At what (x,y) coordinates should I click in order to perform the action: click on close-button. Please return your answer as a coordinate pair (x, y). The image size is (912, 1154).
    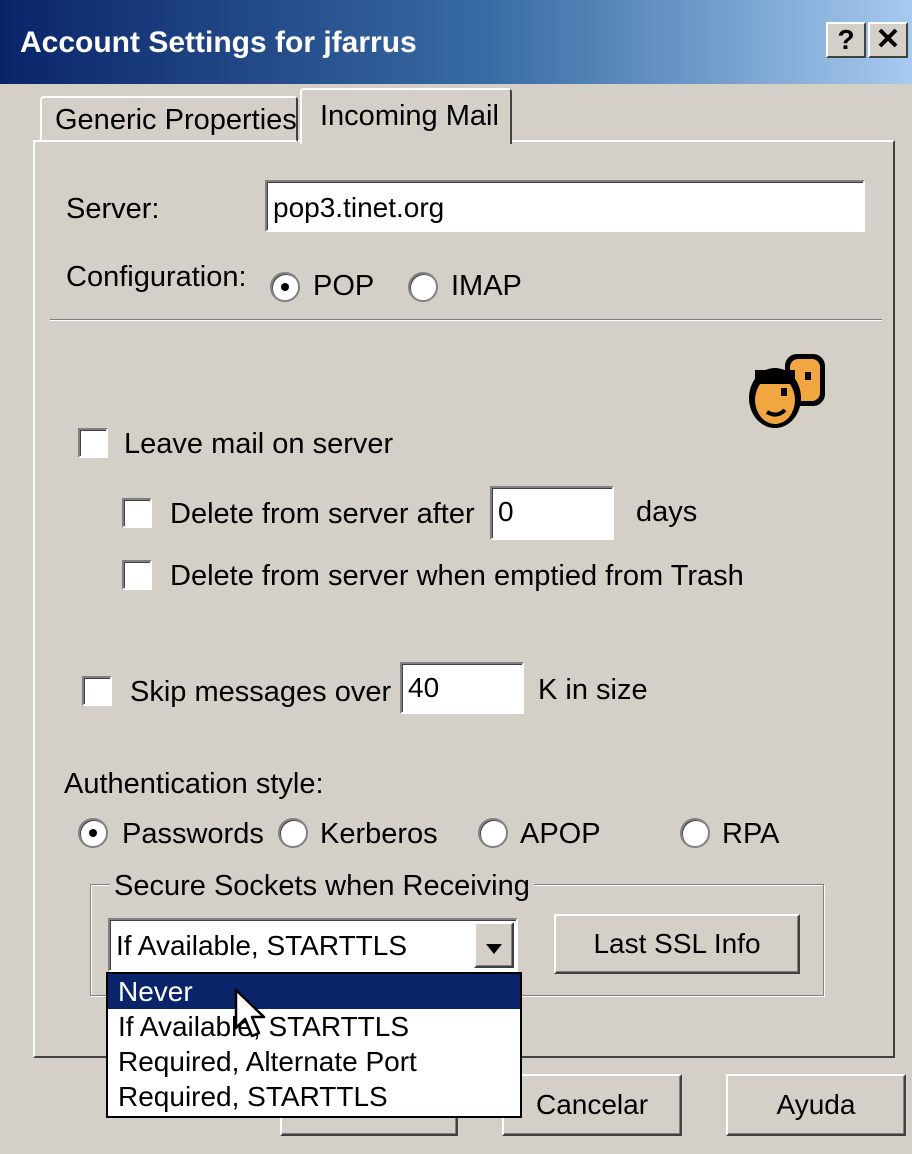
    Looking at the image, I should click on (888, 40).